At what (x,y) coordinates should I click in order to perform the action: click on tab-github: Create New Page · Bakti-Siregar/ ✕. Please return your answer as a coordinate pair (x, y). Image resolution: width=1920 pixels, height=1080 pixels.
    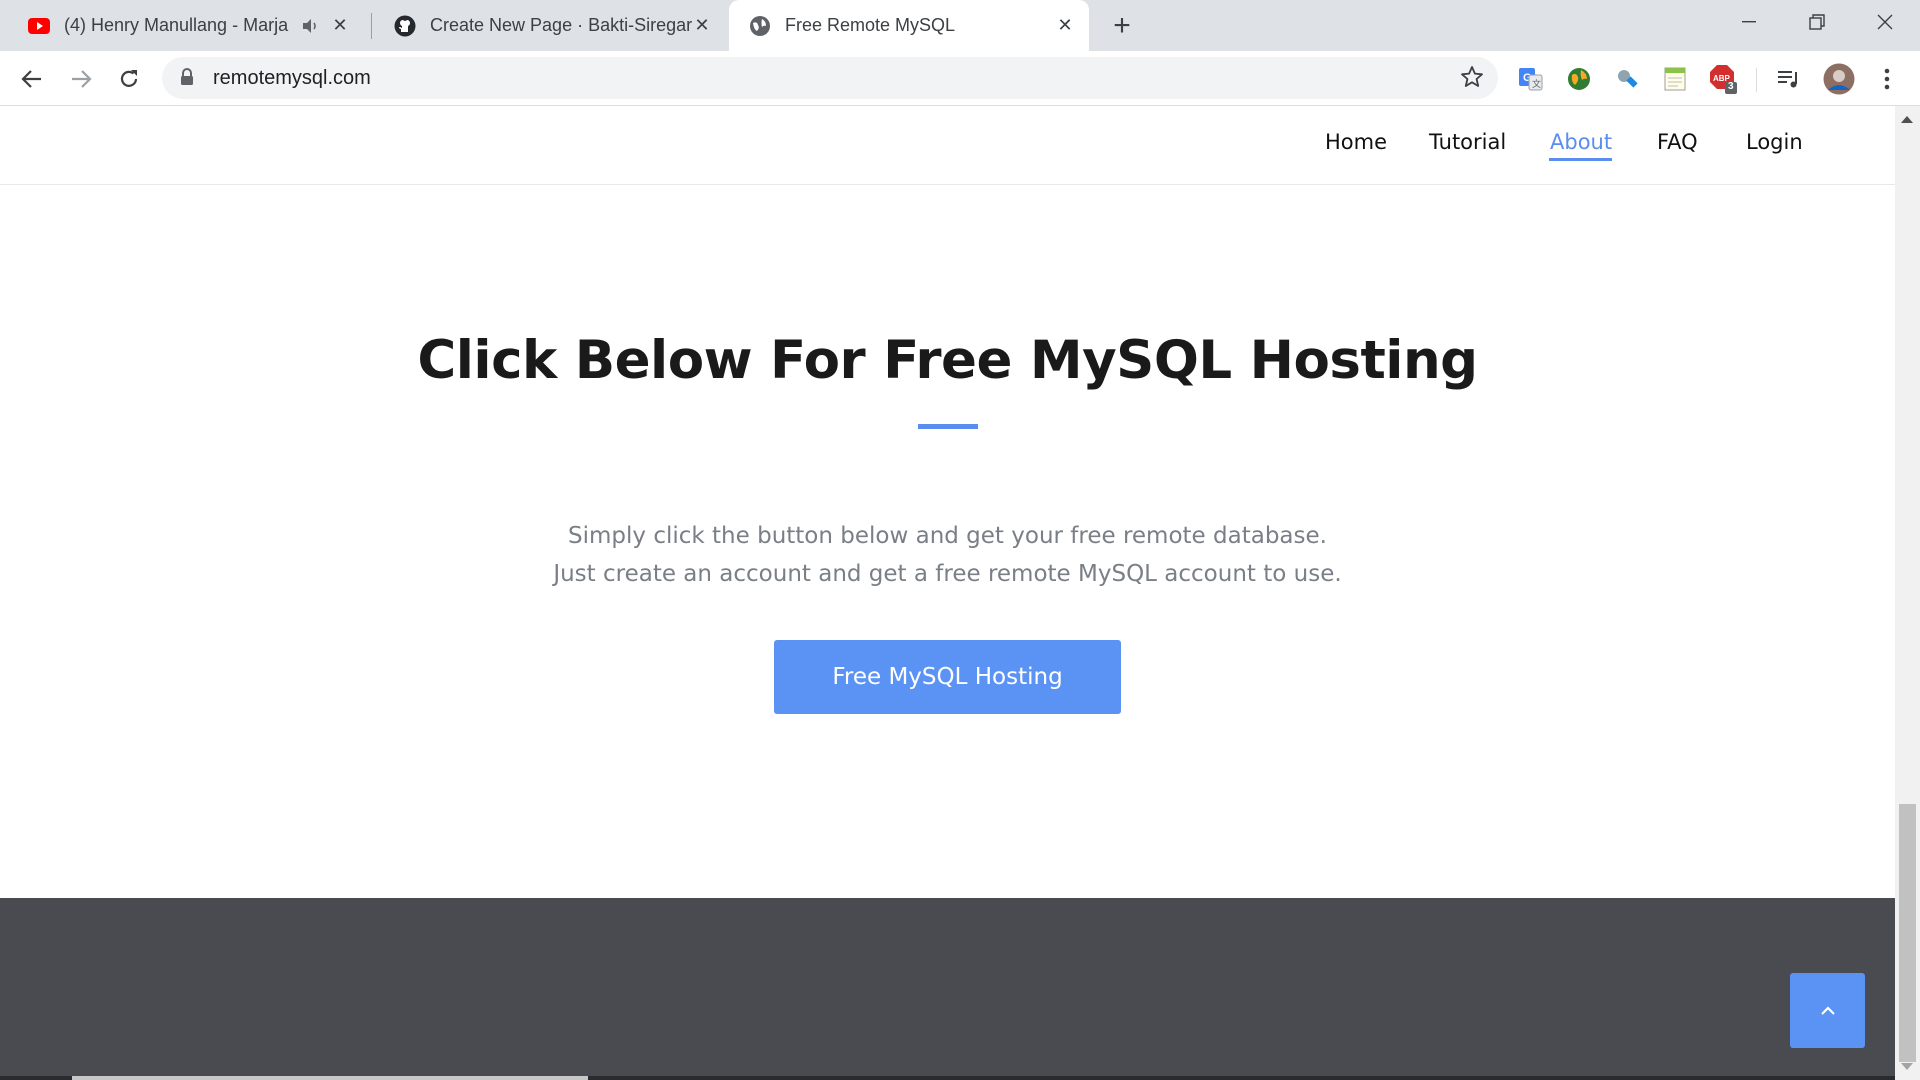
    Looking at the image, I should click on (550, 25).